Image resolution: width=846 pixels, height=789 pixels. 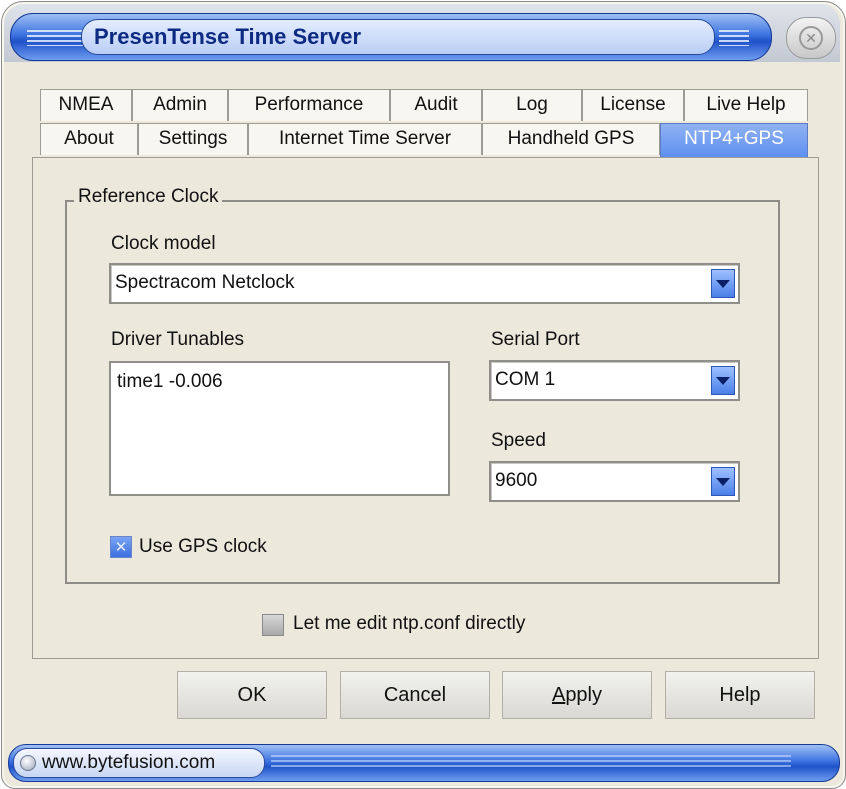 I want to click on driver-tunables-textarea: time1 -0.006, so click(x=279, y=428).